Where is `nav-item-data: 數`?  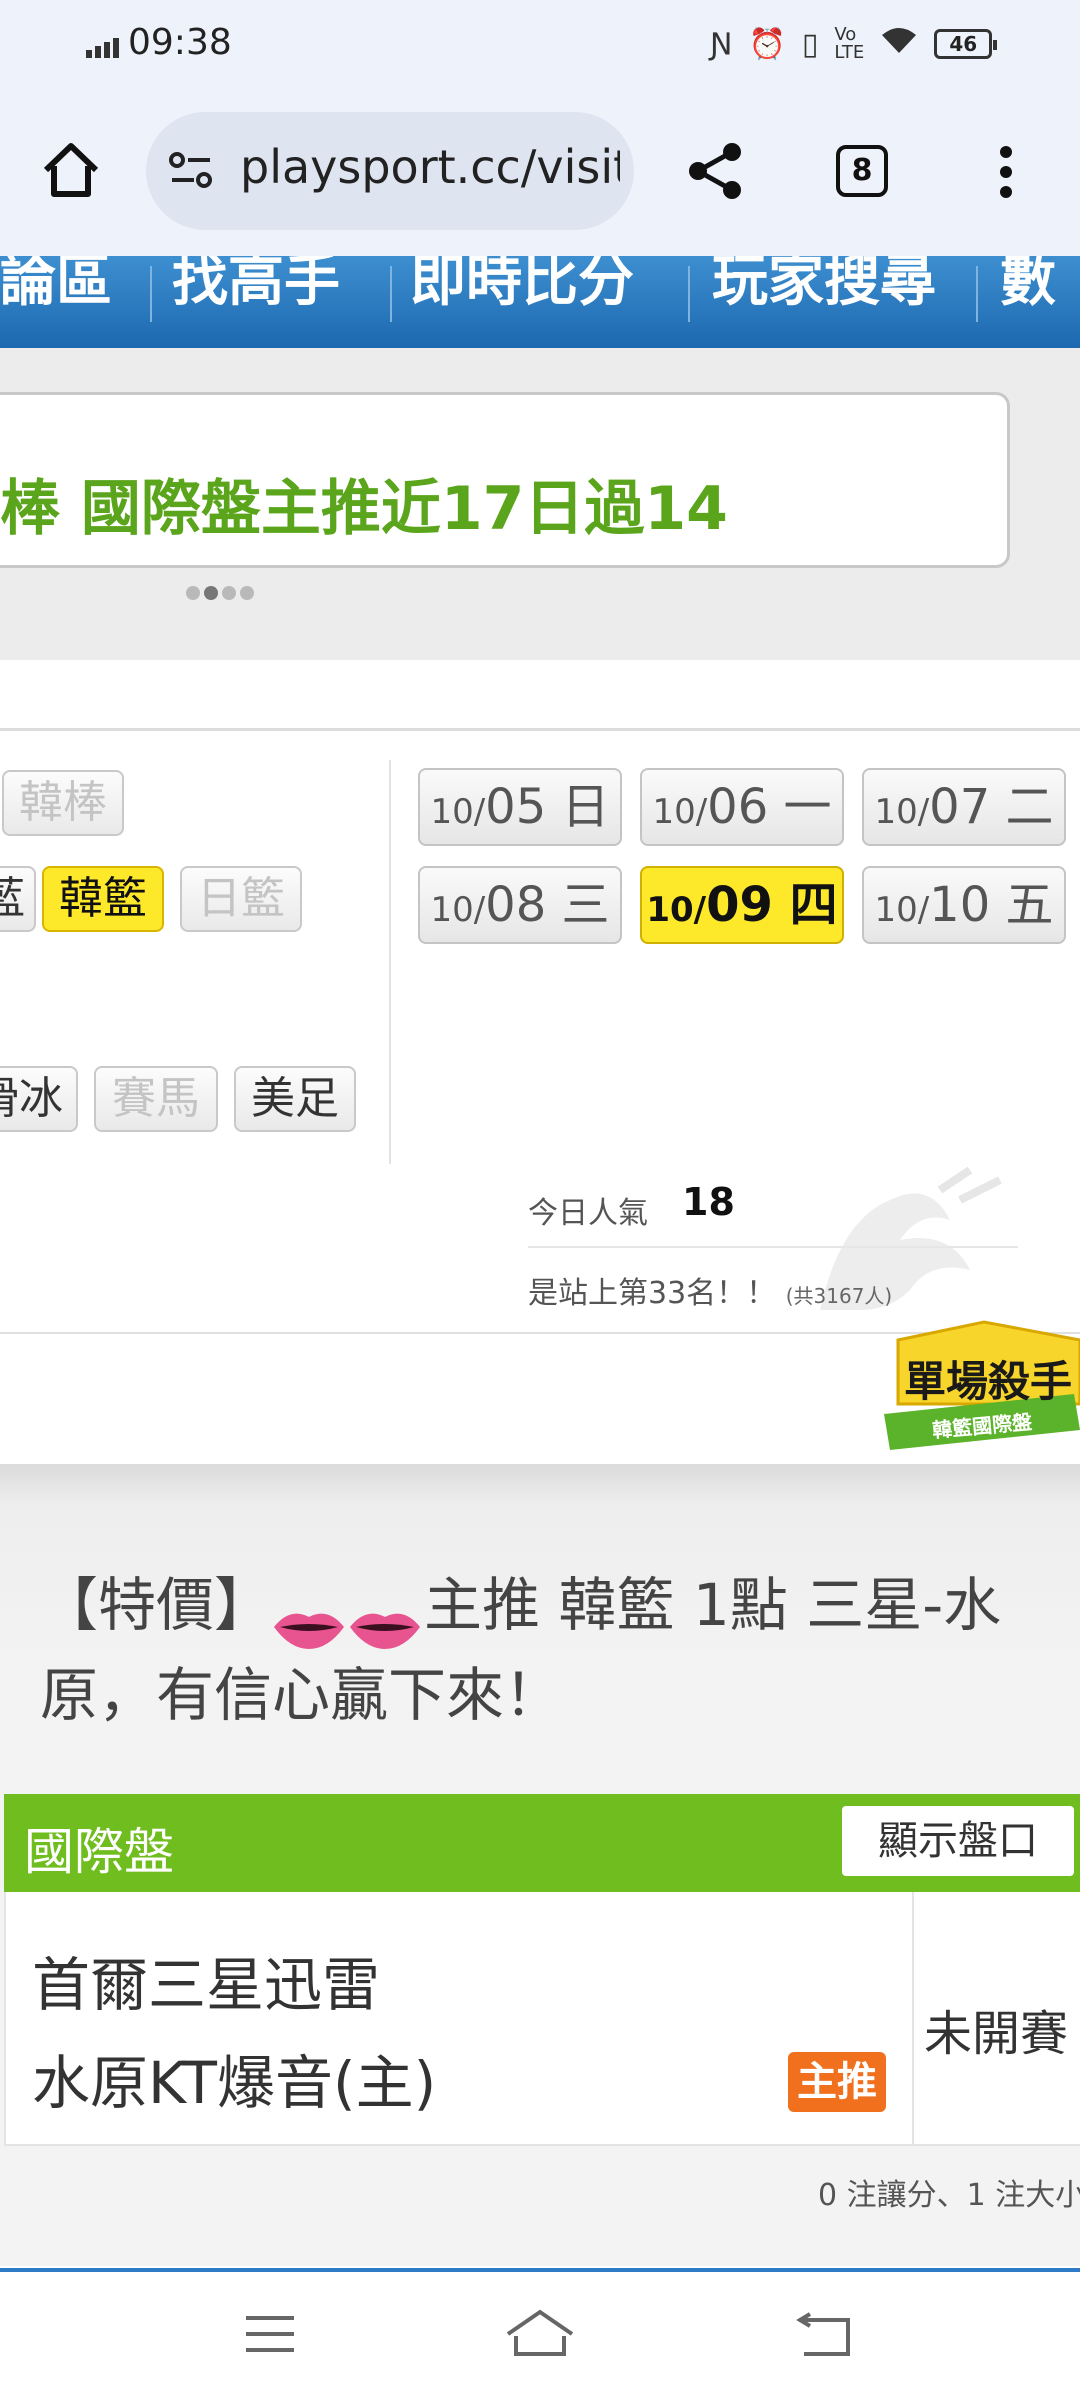 nav-item-data: 數 is located at coordinates (1028, 293).